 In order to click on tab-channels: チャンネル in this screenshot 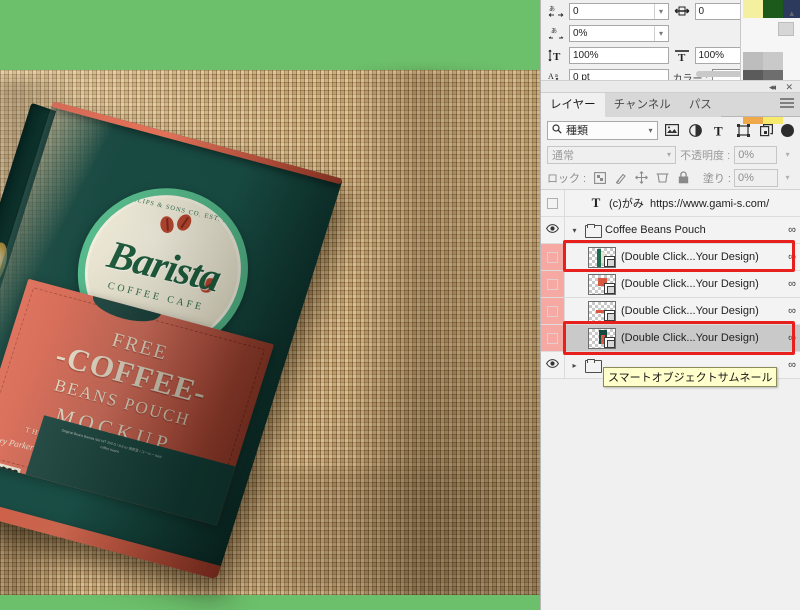, I will do `click(642, 105)`.